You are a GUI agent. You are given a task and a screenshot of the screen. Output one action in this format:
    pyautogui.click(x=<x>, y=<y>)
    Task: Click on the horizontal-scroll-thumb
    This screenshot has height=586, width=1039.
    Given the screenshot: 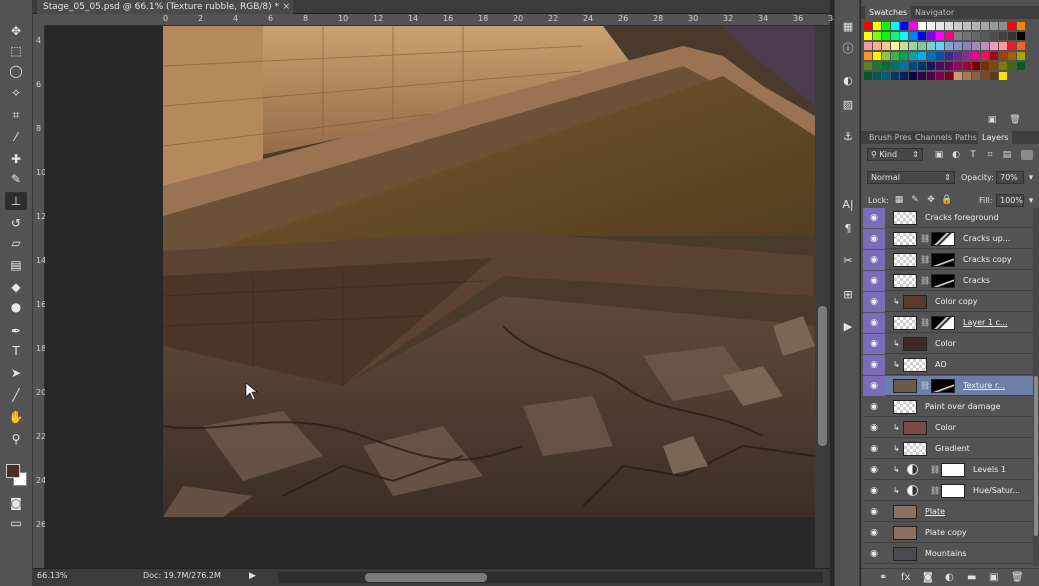 What is the action you would take?
    pyautogui.click(x=426, y=577)
    